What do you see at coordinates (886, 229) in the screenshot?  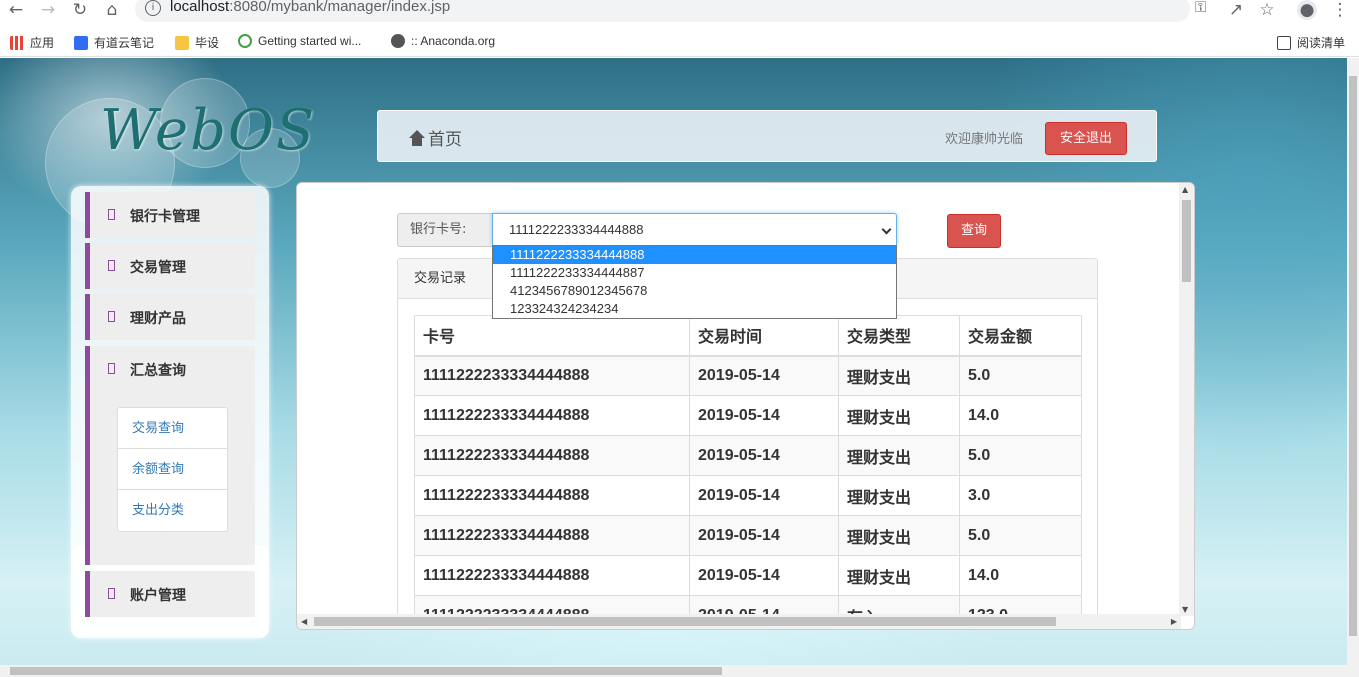 I see `chevron-down-icon` at bounding box center [886, 229].